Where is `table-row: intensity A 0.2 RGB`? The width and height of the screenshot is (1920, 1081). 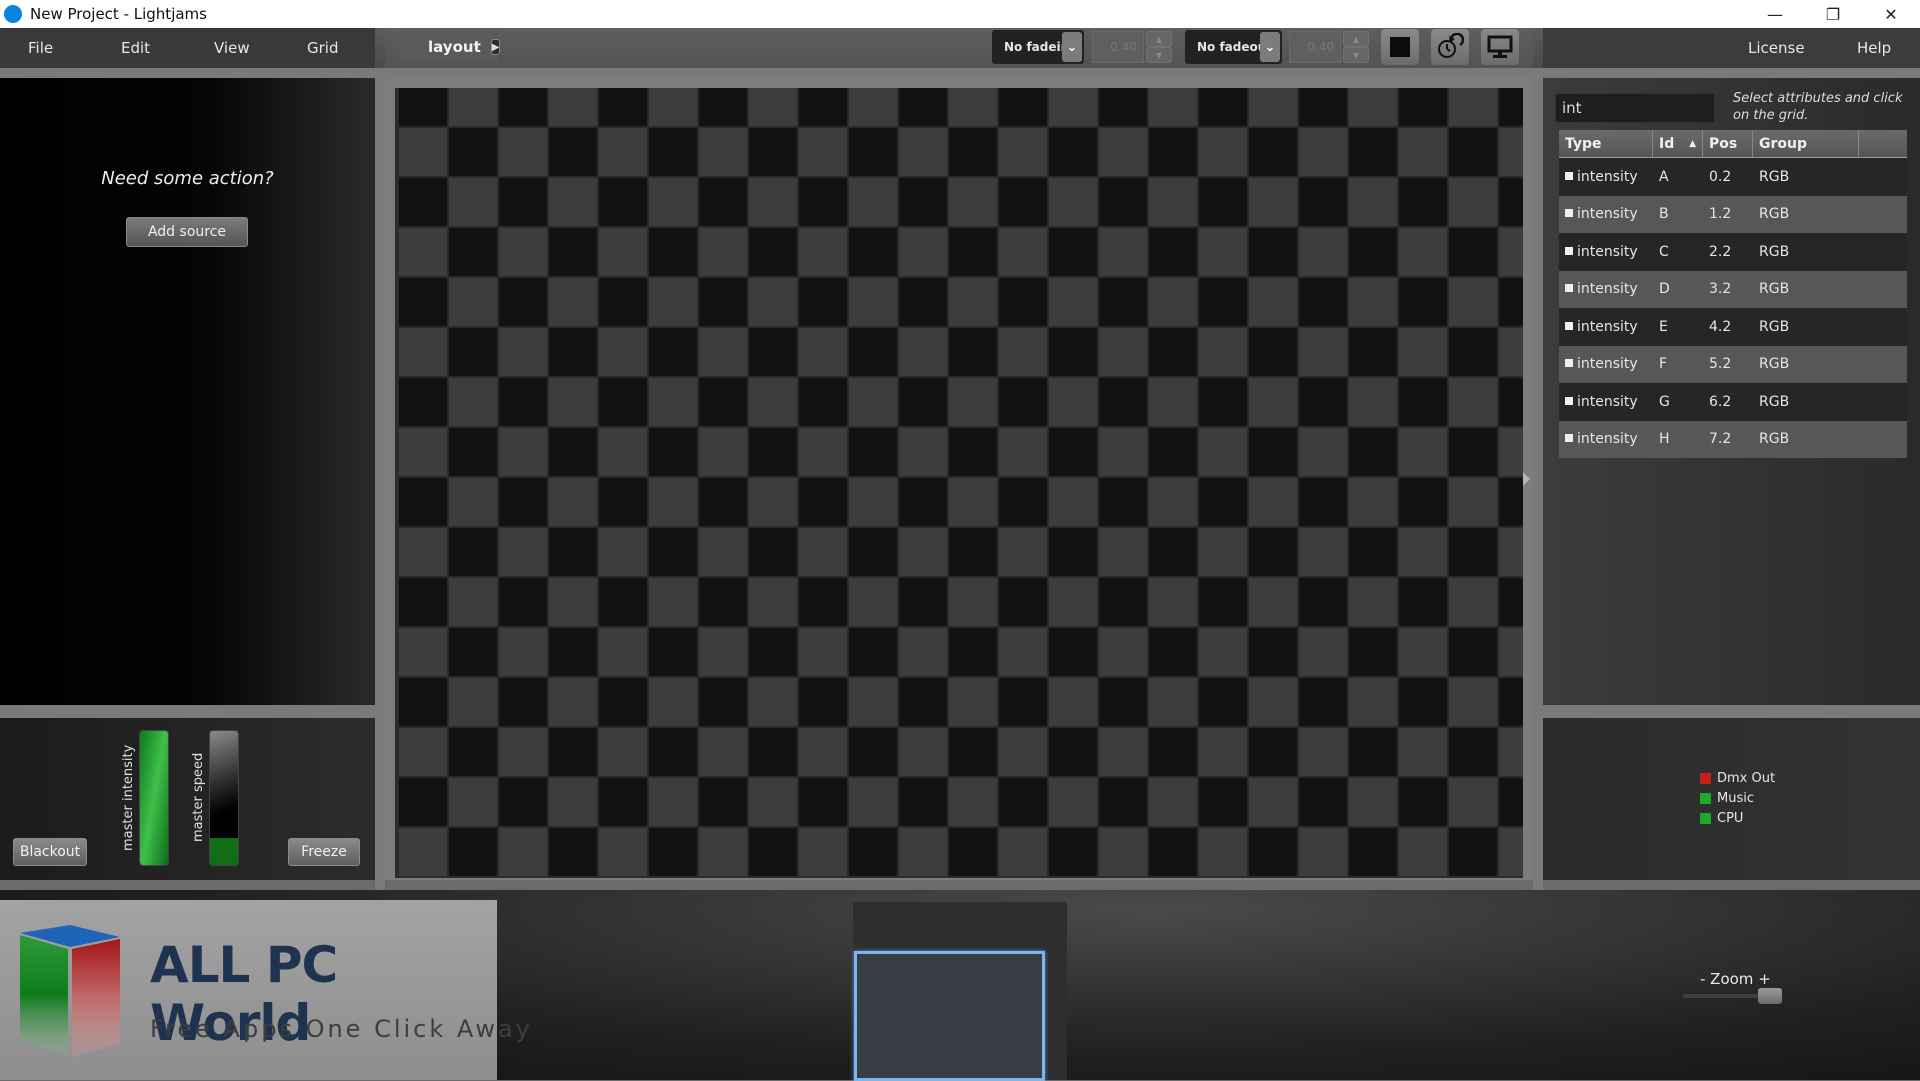
table-row: intensity A 0.2 RGB is located at coordinates (1733, 177).